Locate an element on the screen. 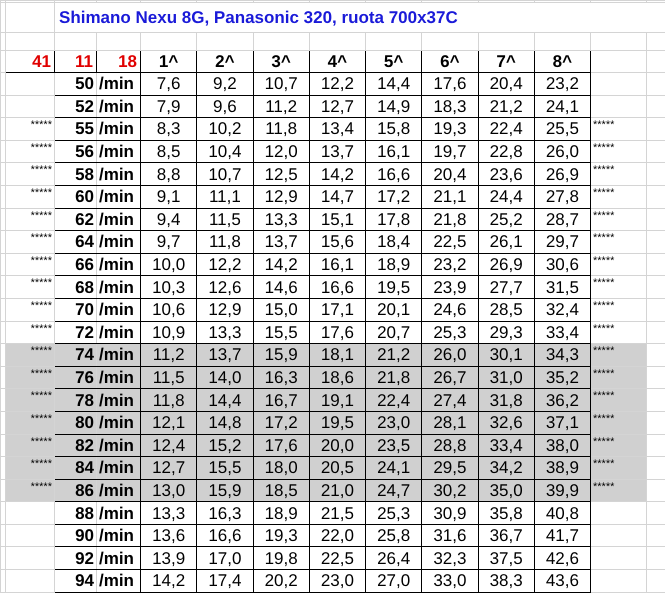 The height and width of the screenshot is (600, 665). table-cell: 34,2 is located at coordinates (506, 468).